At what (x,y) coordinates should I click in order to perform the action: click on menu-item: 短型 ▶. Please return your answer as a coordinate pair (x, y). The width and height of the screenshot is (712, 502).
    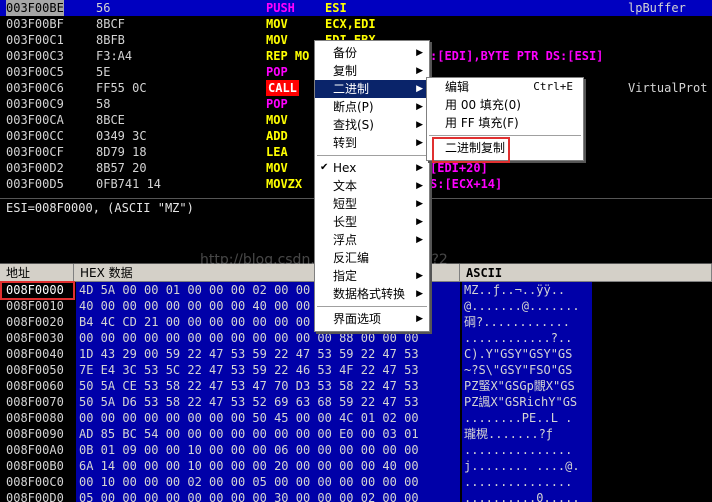
    Looking at the image, I should click on (372, 204).